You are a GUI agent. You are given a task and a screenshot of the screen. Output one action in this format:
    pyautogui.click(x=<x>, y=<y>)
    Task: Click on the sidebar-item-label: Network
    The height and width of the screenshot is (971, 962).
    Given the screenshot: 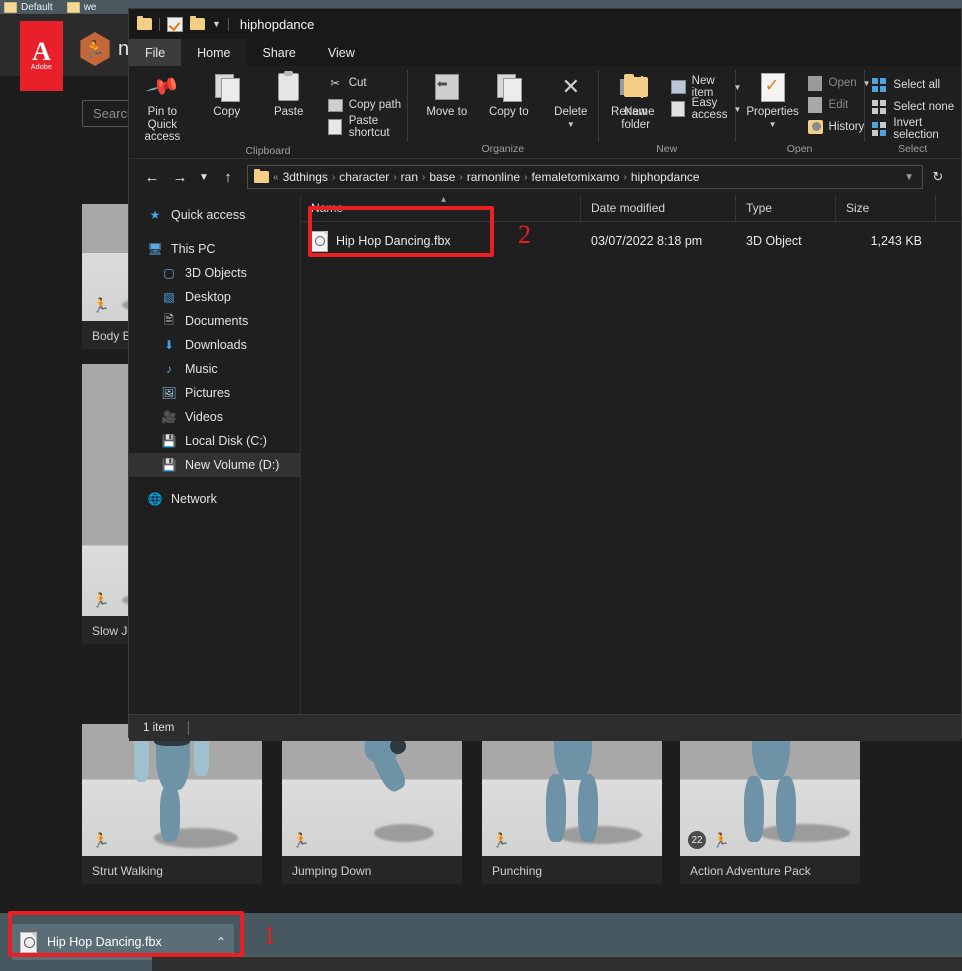 What is the action you would take?
    pyautogui.click(x=194, y=499)
    